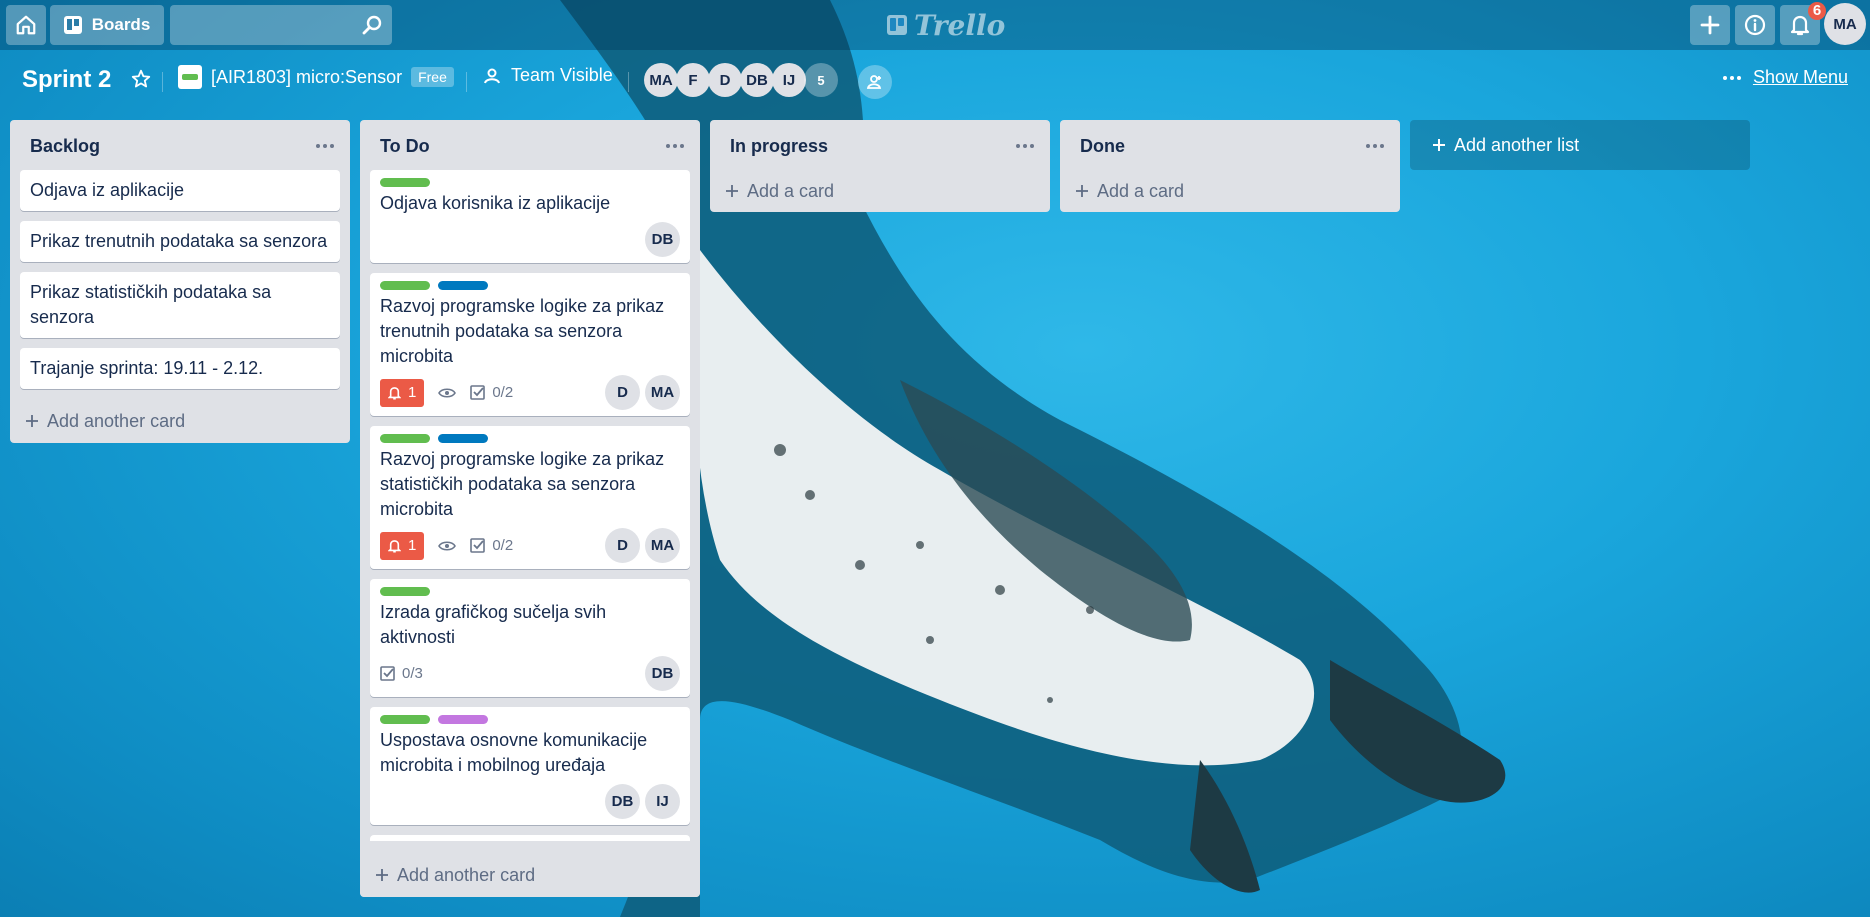 Image resolution: width=1870 pixels, height=917 pixels. Describe the element at coordinates (180, 190) in the screenshot. I see `card: Odjava iz aplikacije` at that location.